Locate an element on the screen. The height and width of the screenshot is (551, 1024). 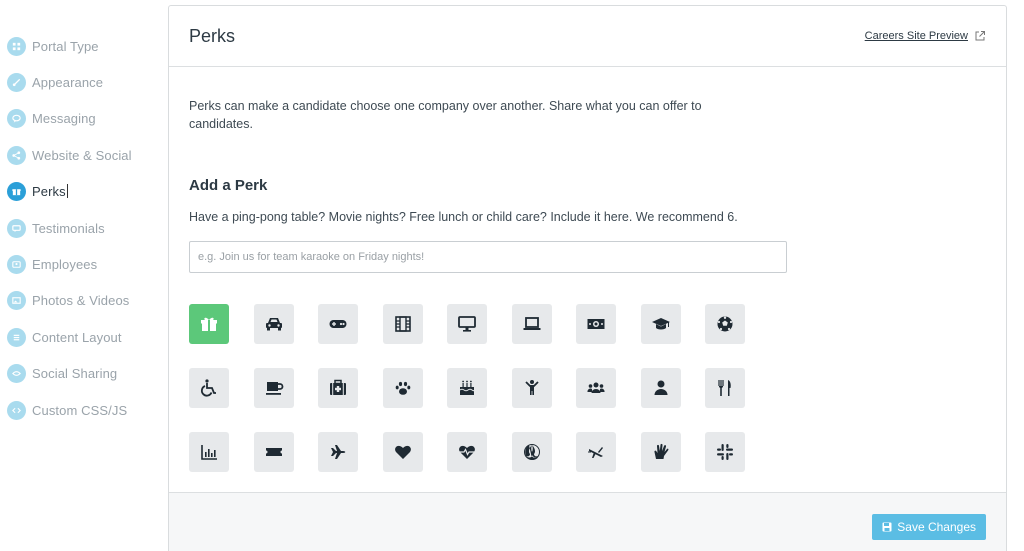
perk-option-fighter-jet is located at coordinates (596, 452).